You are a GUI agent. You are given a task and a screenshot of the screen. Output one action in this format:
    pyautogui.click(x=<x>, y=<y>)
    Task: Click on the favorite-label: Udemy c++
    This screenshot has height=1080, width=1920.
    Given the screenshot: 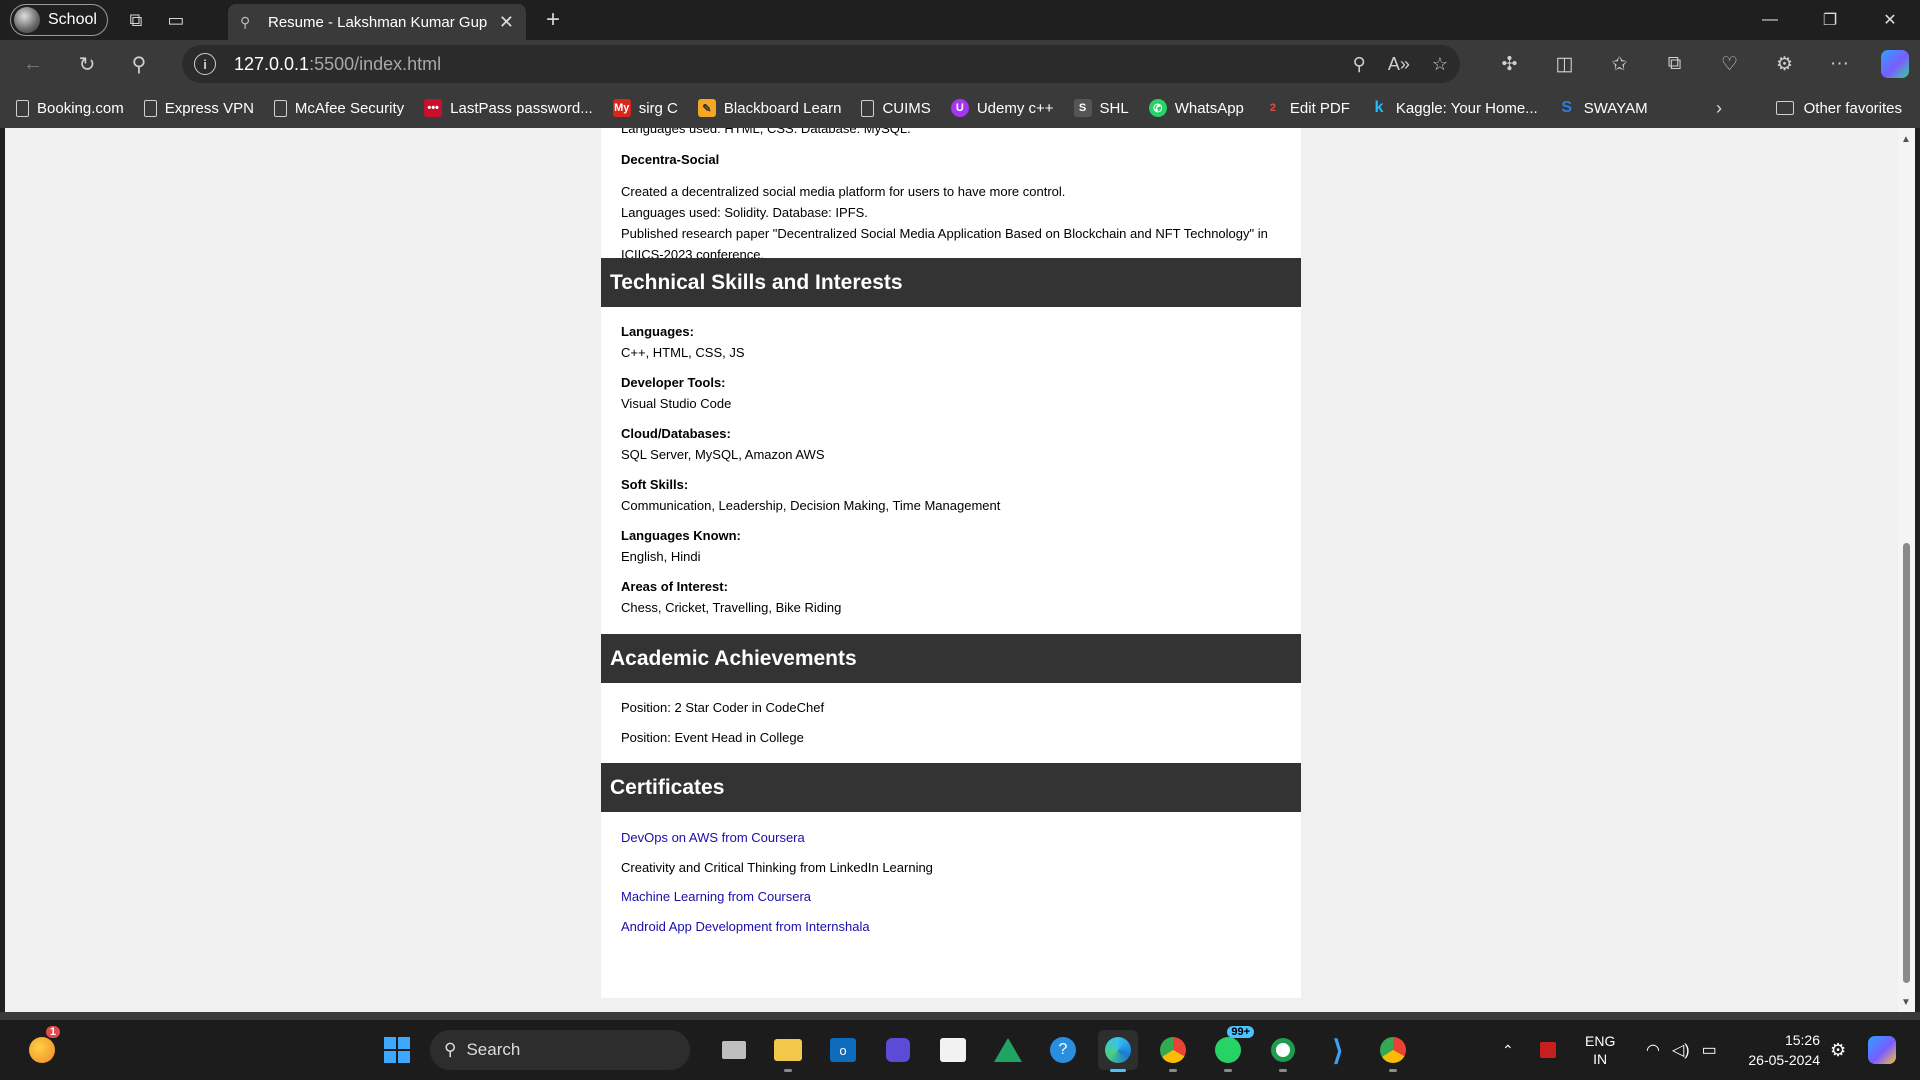 What is the action you would take?
    pyautogui.click(x=1015, y=108)
    